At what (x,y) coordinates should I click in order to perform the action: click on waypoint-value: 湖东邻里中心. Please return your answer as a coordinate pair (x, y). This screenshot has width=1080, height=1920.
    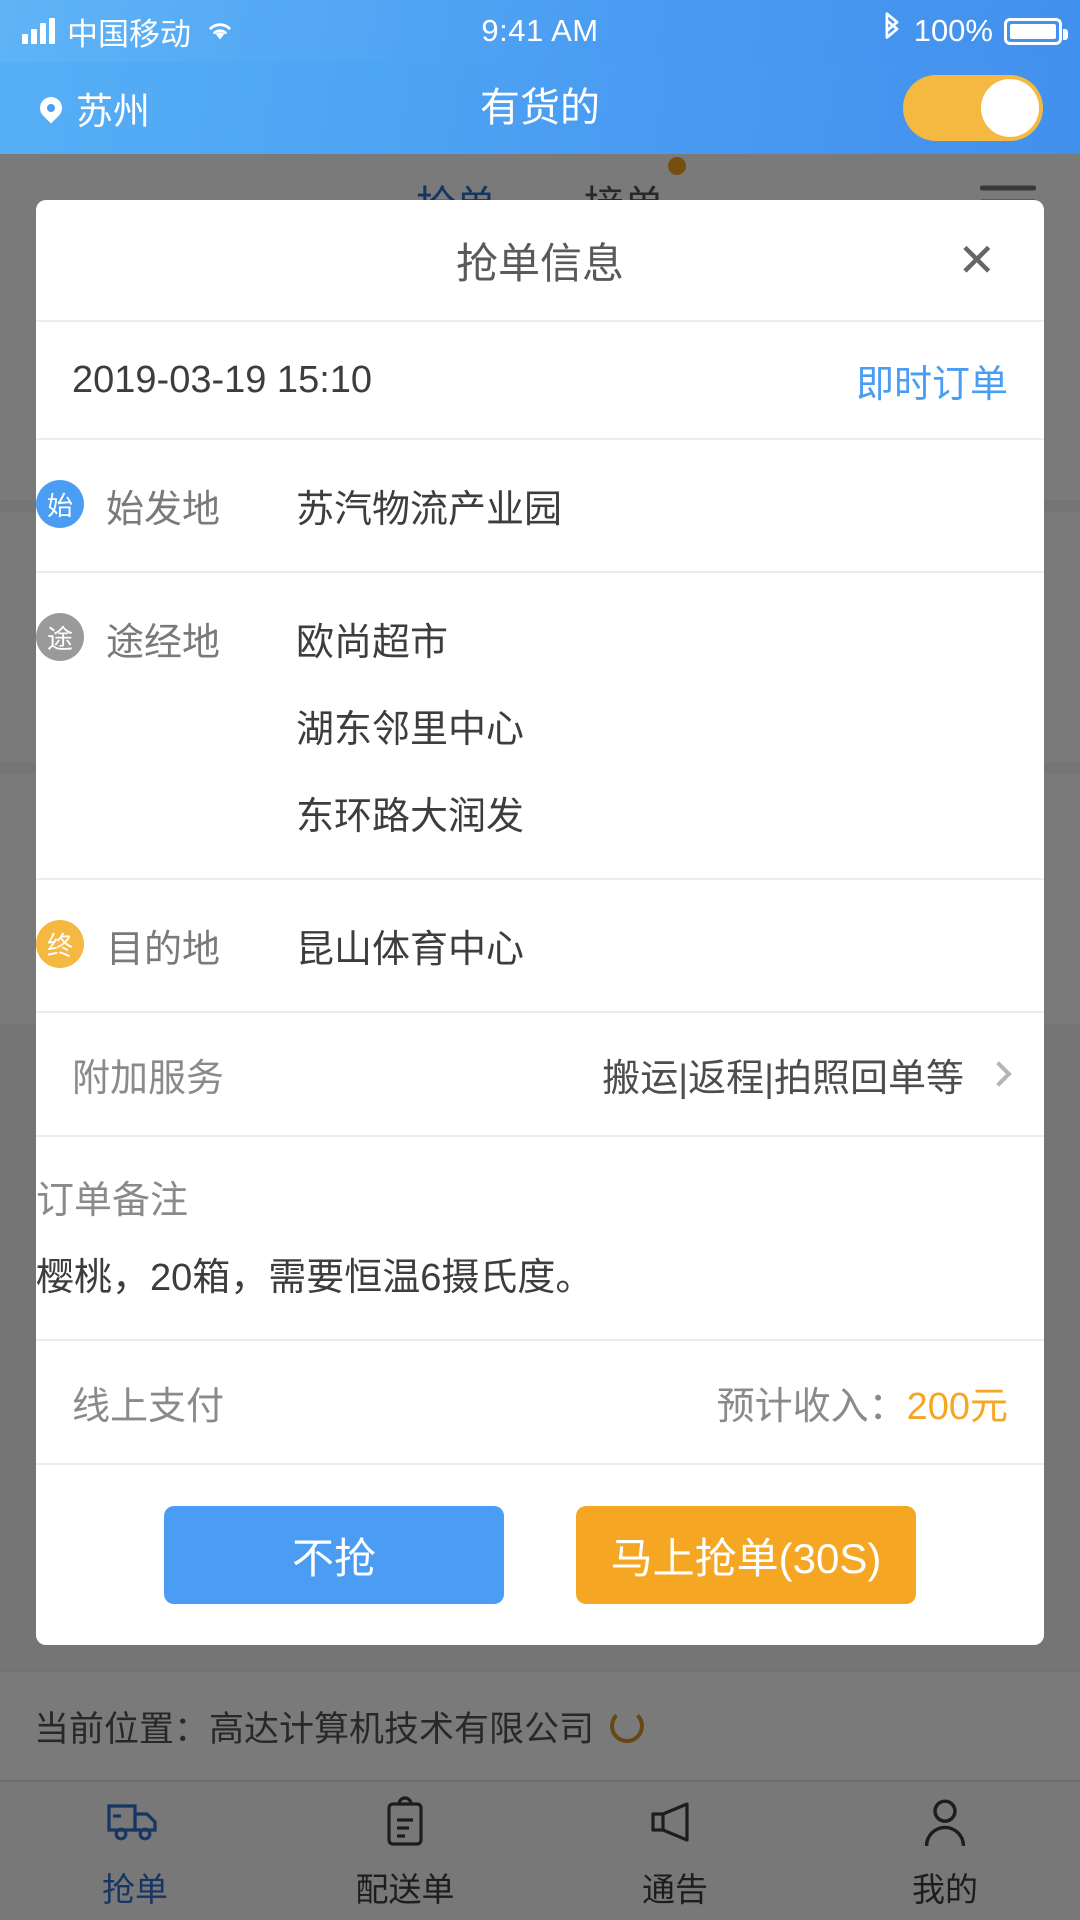
    Looking at the image, I should click on (410, 730).